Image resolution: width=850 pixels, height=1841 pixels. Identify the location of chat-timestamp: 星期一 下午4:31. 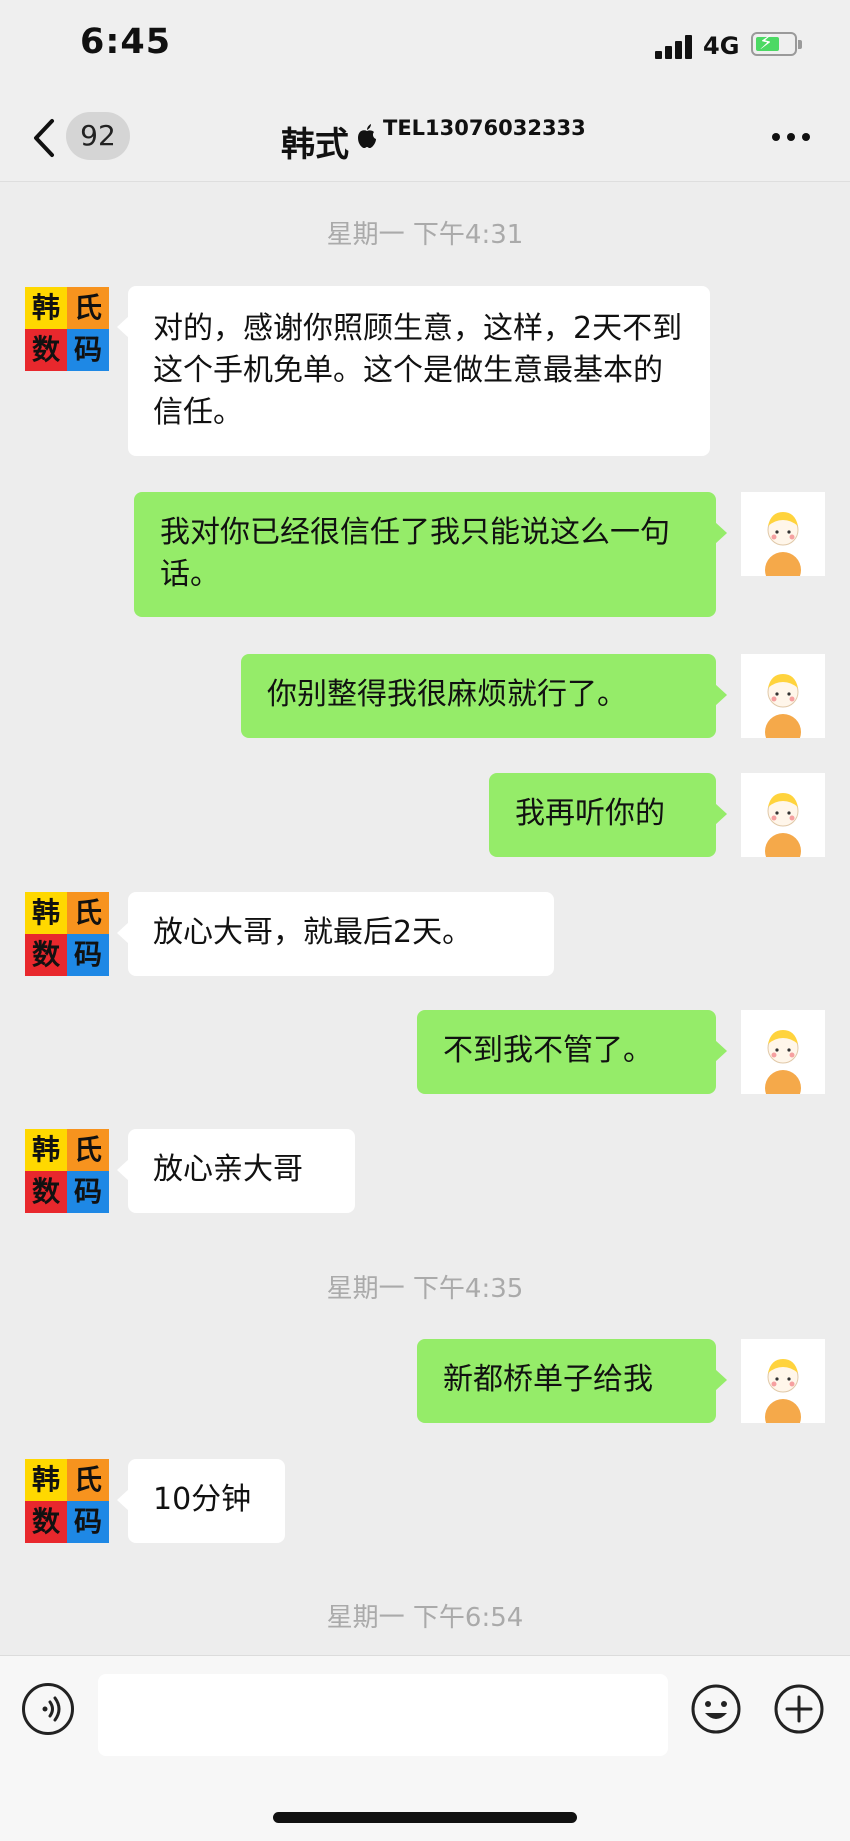
(425, 235).